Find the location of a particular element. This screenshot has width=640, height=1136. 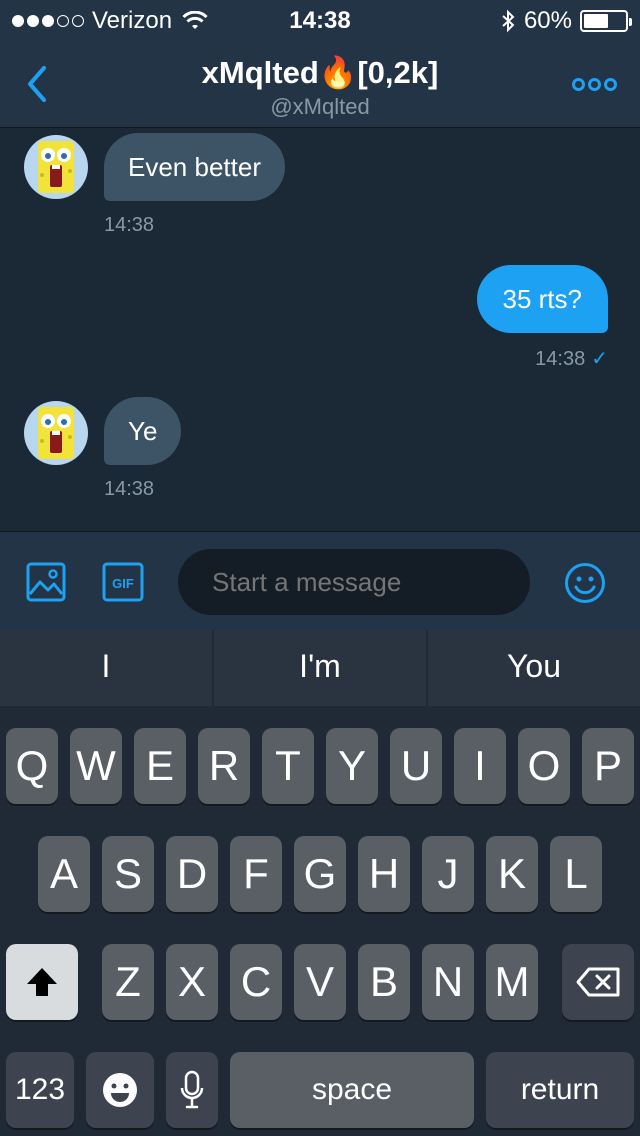

delete-key is located at coordinates (598, 982).